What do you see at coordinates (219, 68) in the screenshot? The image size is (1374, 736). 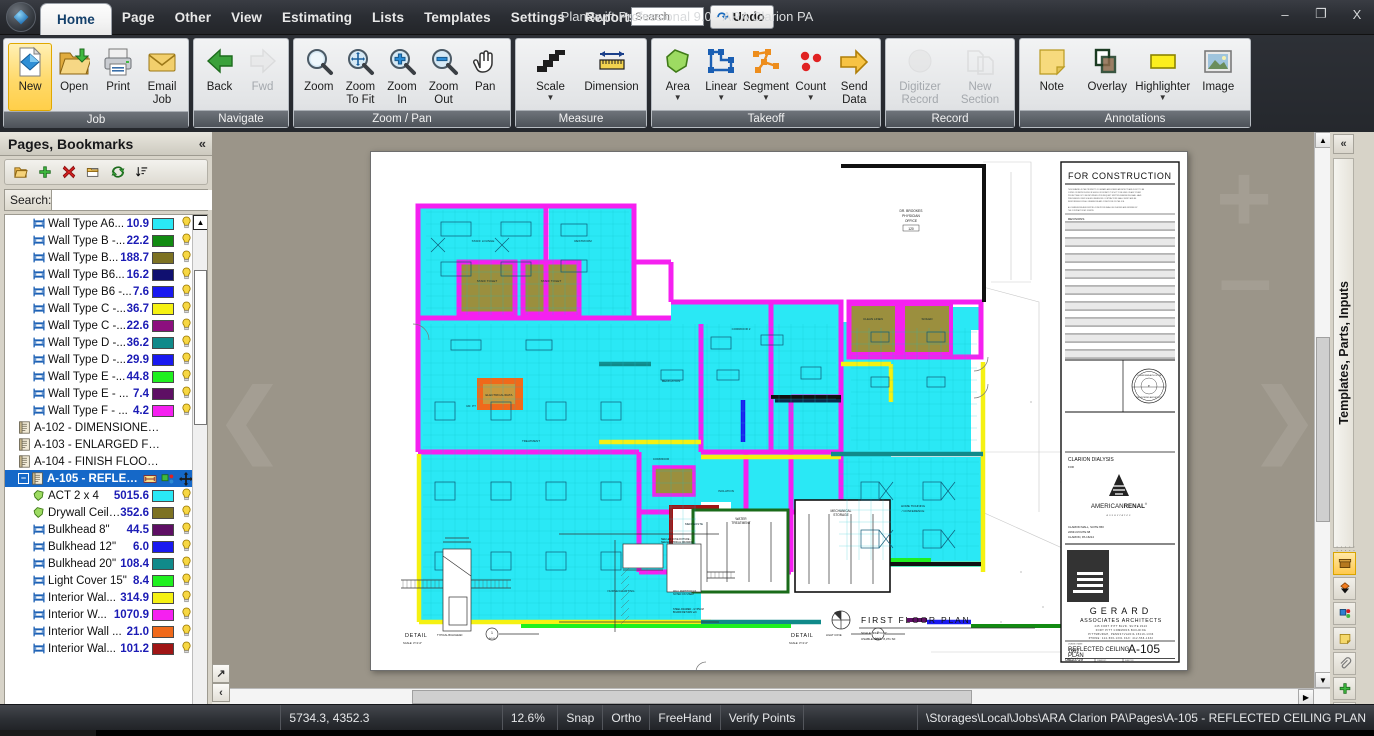 I see `ribbon-button-back: Back` at bounding box center [219, 68].